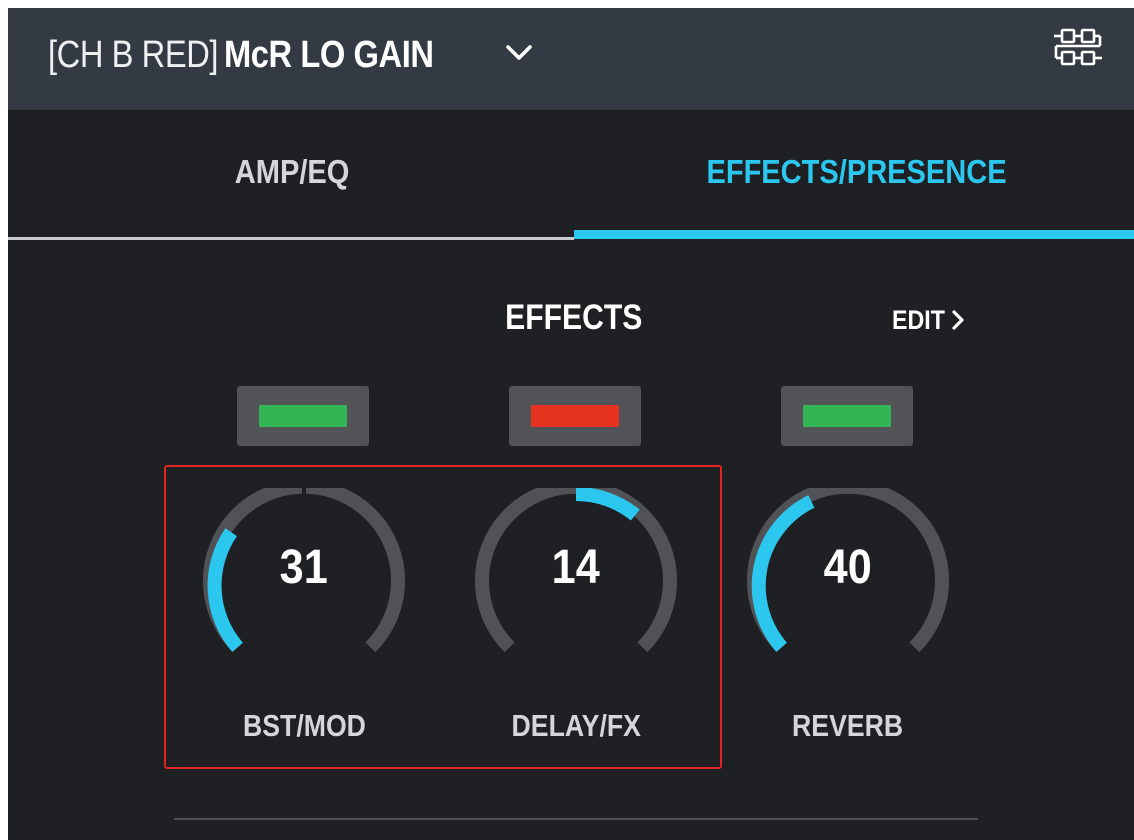  What do you see at coordinates (304, 567) in the screenshot?
I see `bst-mod-value: 31` at bounding box center [304, 567].